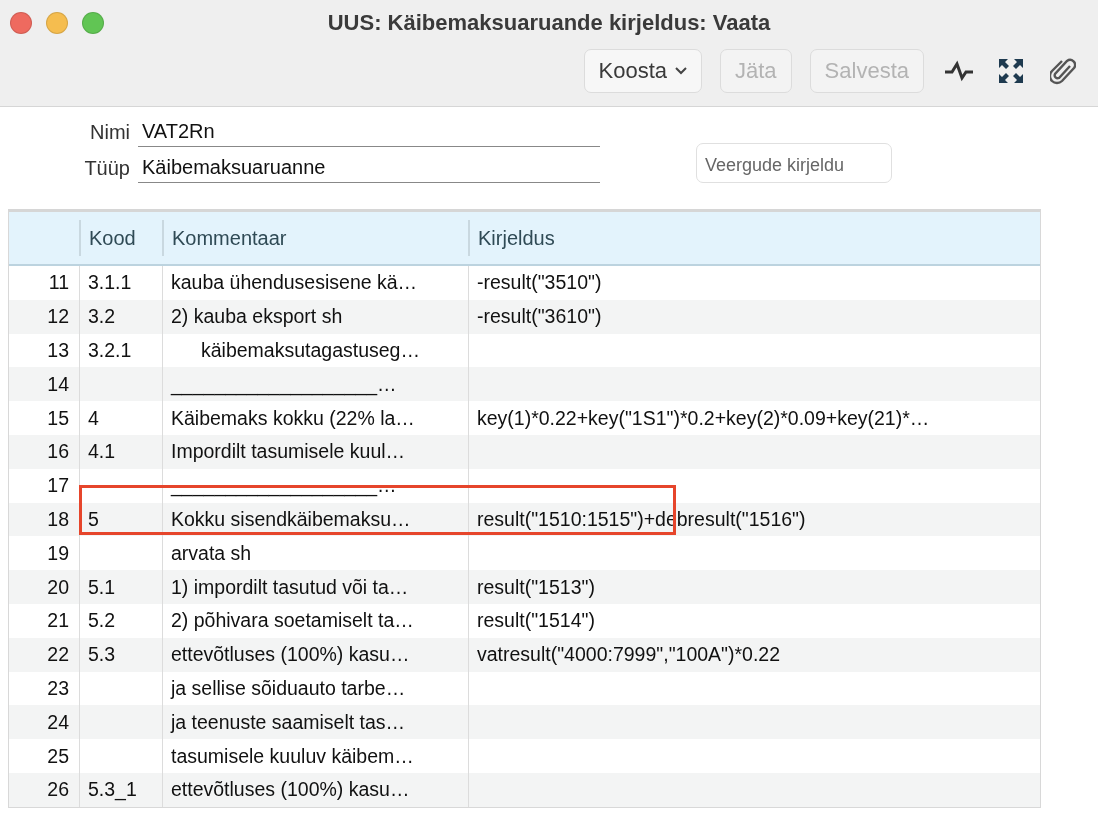 Image resolution: width=1098 pixels, height=826 pixels. I want to click on column-header: Kommentaar, so click(315, 238).